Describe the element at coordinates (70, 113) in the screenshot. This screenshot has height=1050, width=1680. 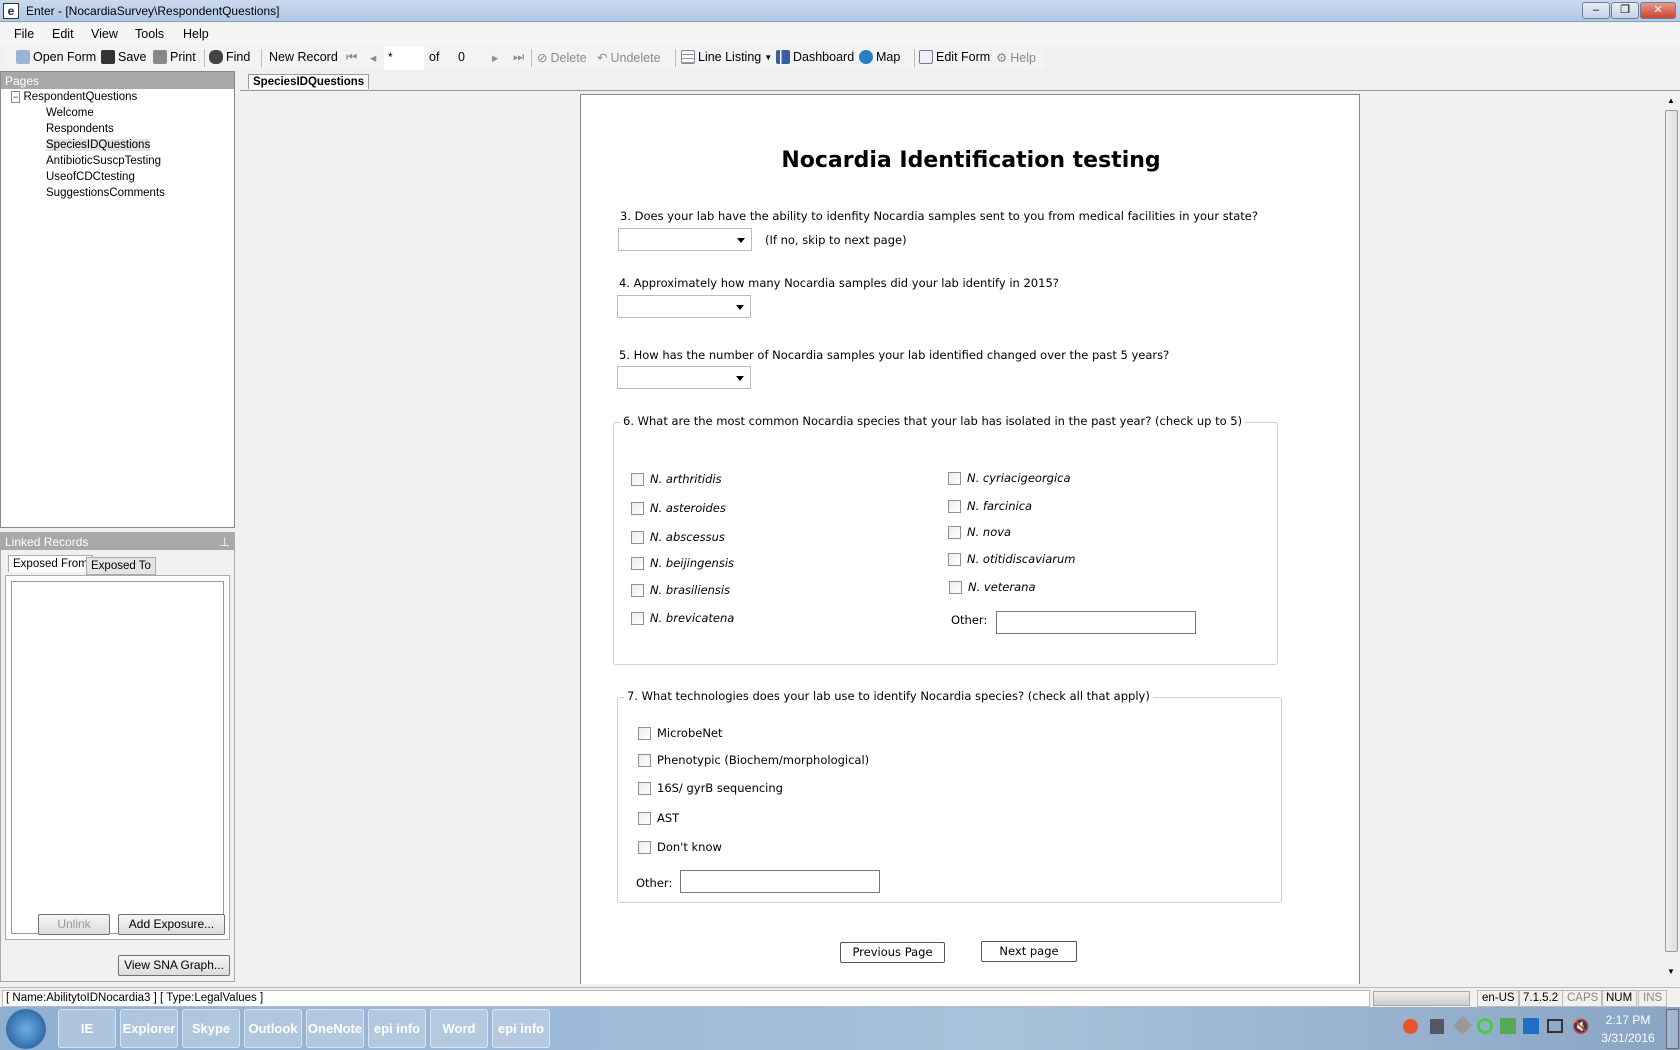
I see `tree-item-welcome: Welcome` at that location.